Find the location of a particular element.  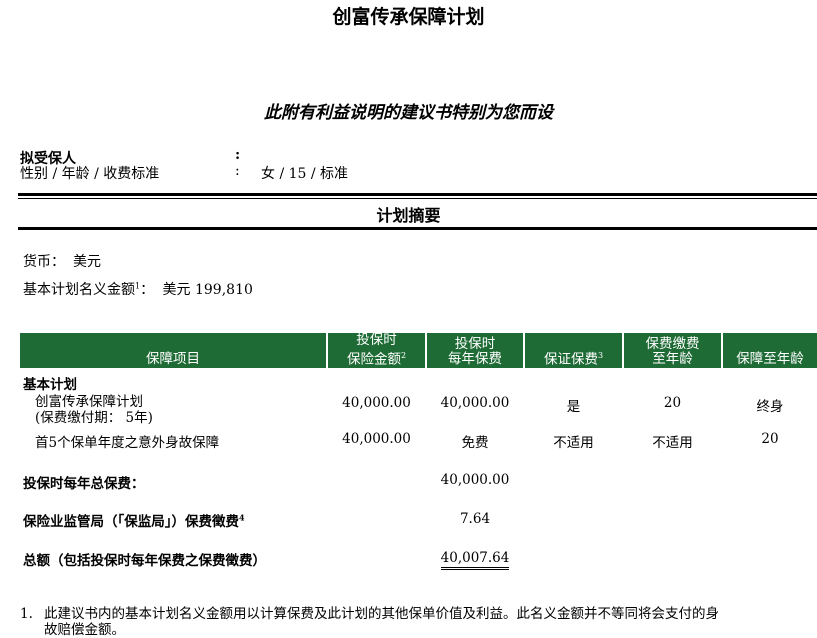

th-annual-premium-line1: 投保时 is located at coordinates (475, 344).